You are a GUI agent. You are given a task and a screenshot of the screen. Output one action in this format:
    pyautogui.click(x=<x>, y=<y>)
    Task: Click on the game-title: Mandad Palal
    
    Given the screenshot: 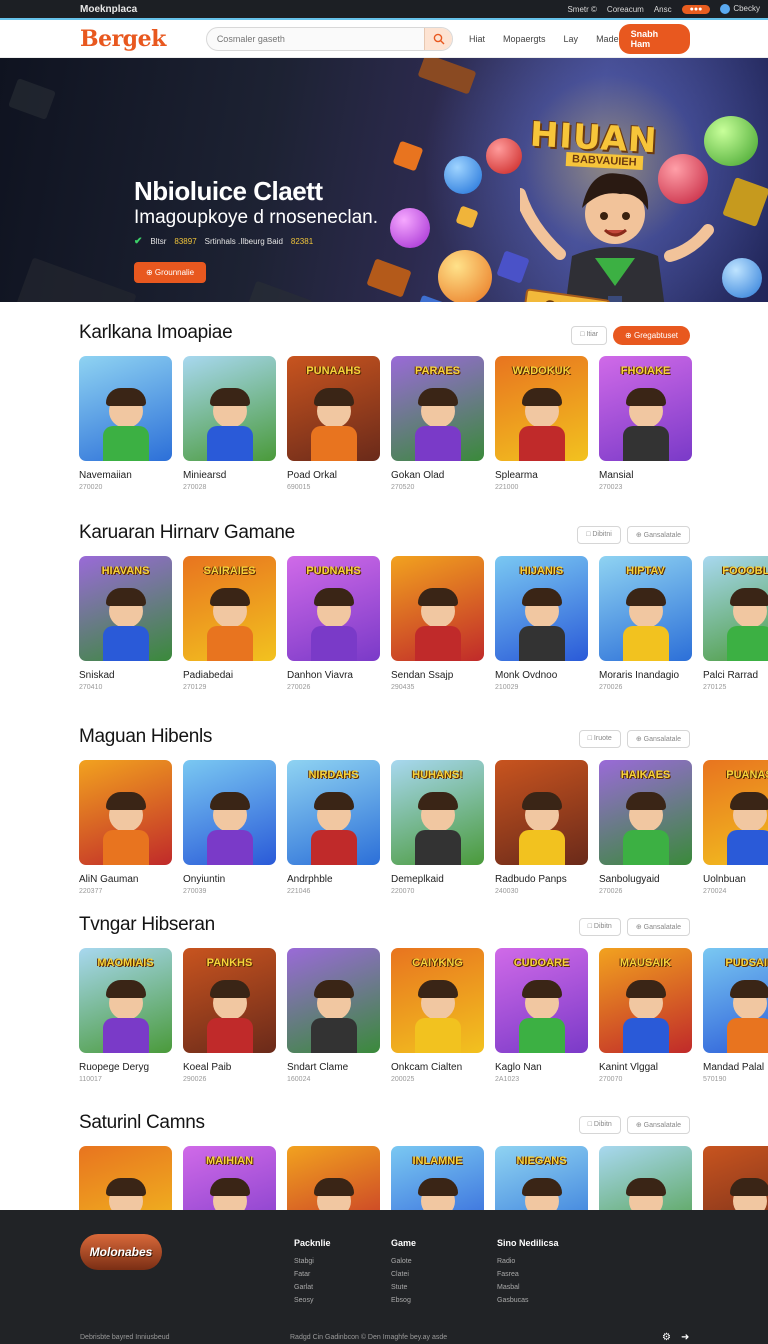 What is the action you would take?
    pyautogui.click(x=735, y=1067)
    